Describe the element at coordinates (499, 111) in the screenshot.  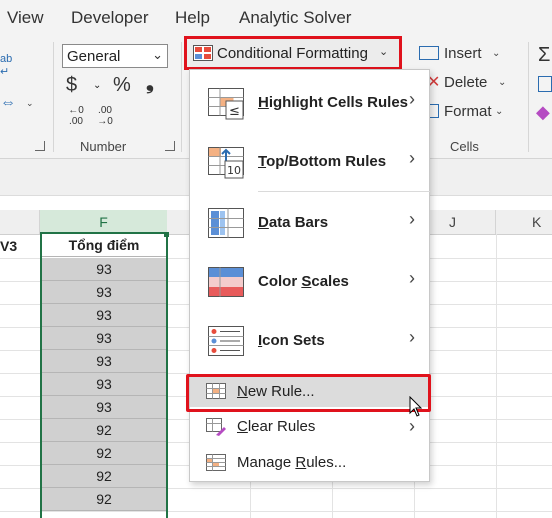
I see `format-dropdown-icon: ⌄` at that location.